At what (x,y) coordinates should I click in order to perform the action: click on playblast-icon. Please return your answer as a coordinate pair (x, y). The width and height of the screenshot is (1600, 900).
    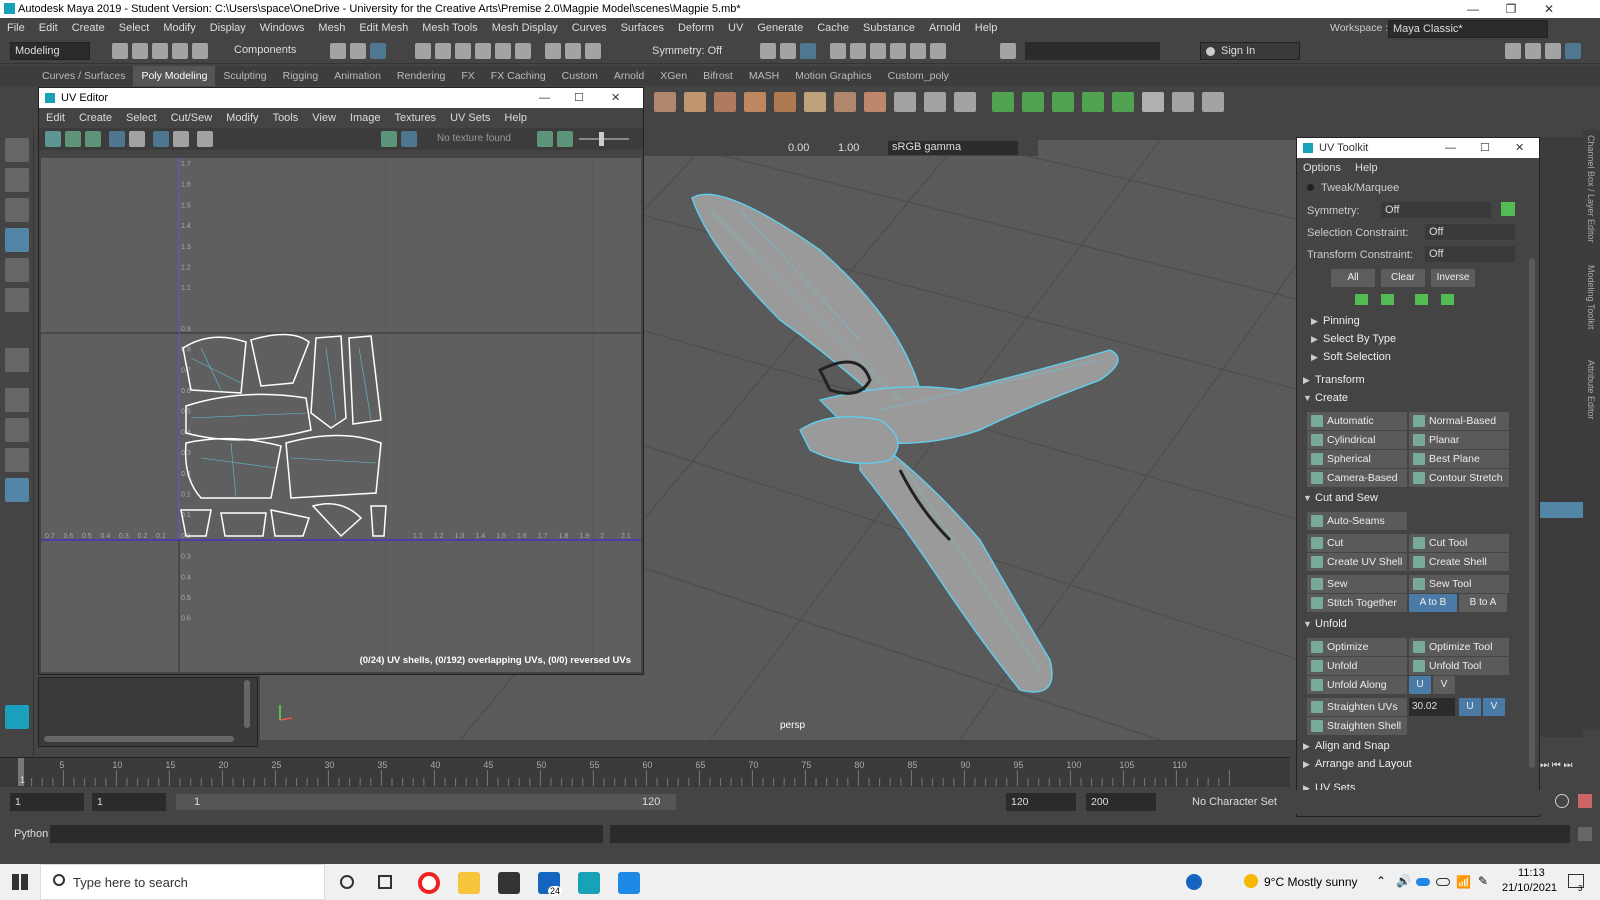
    Looking at the image, I should click on (898, 51).